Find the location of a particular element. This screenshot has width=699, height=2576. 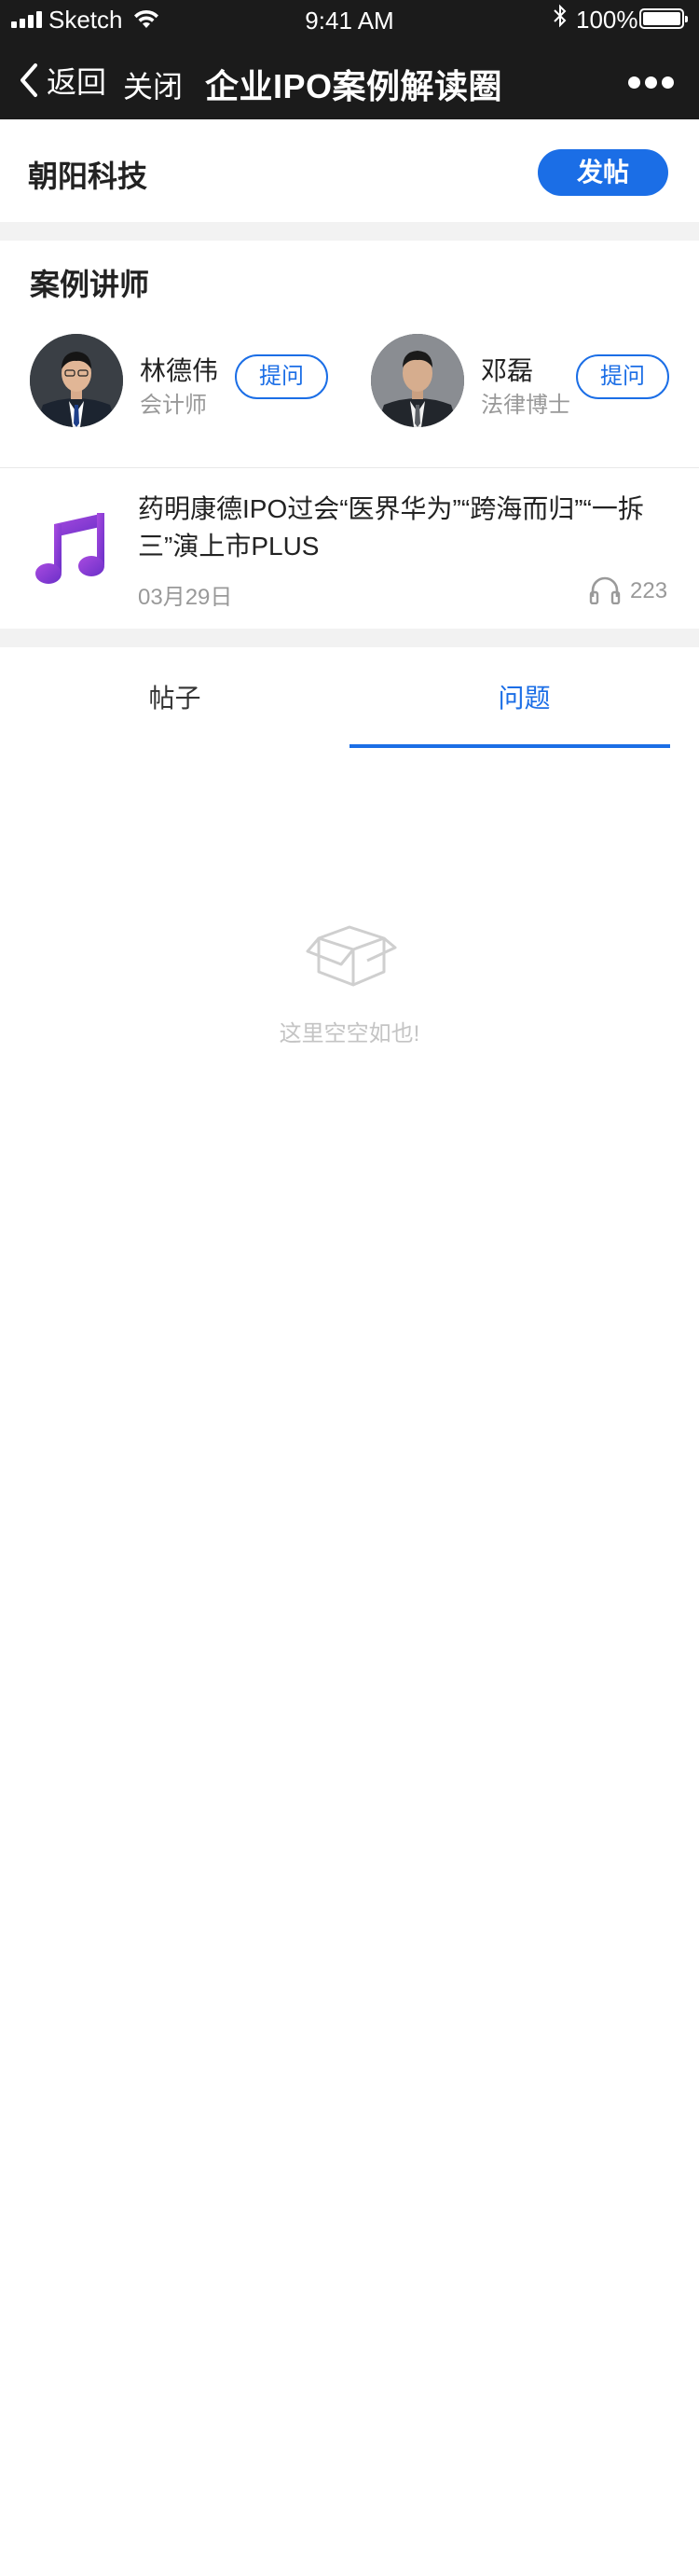

back-button: 返回 is located at coordinates (61, 80).